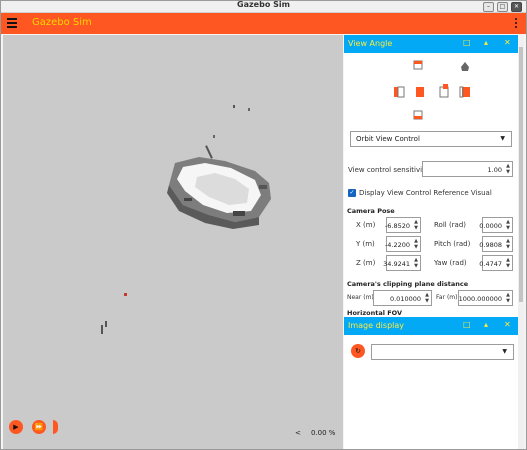 The image size is (527, 450). I want to click on view-bottom-icon, so click(418, 115).